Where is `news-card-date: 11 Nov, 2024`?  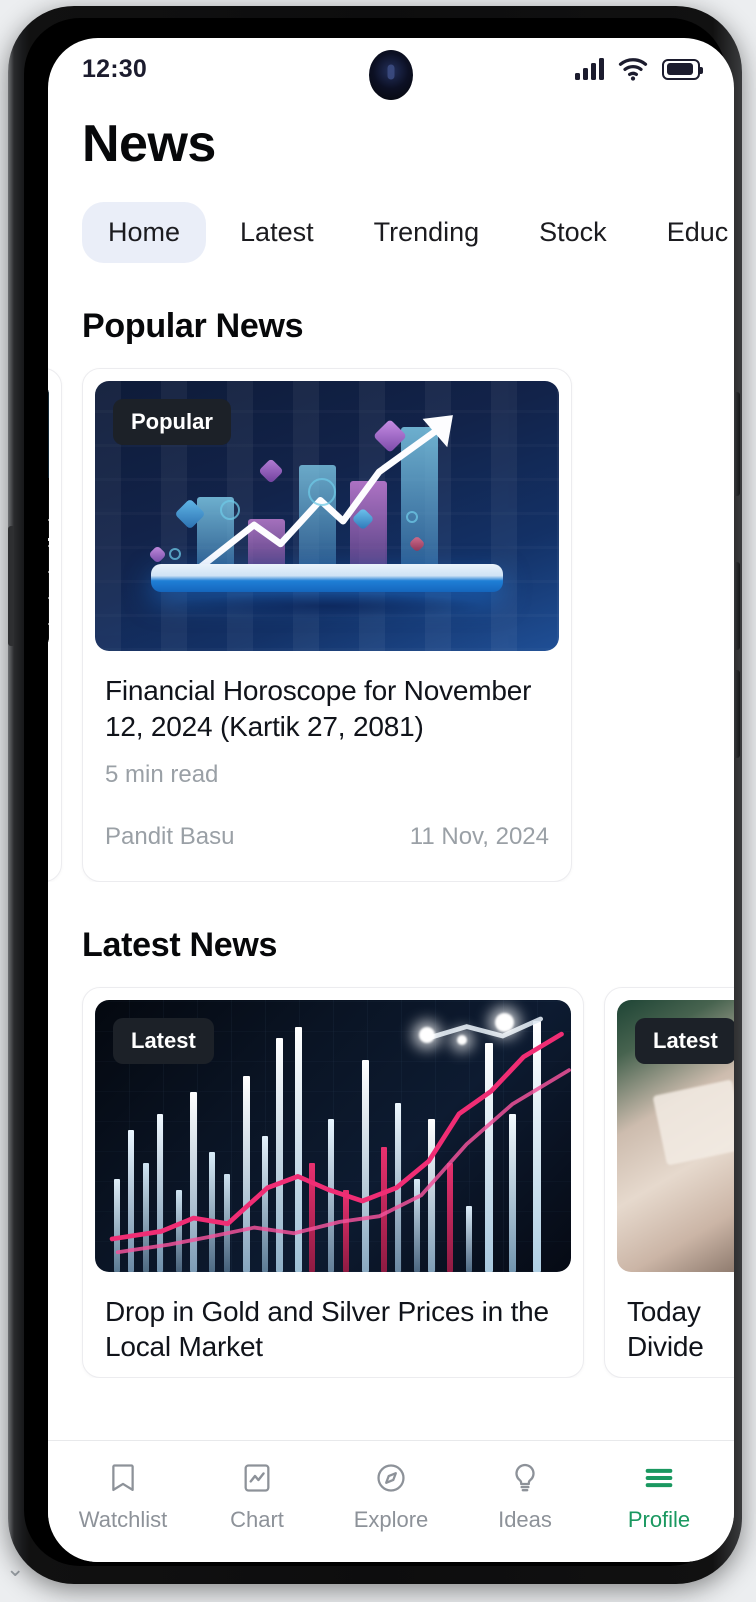 news-card-date: 11 Nov, 2024 is located at coordinates (479, 836).